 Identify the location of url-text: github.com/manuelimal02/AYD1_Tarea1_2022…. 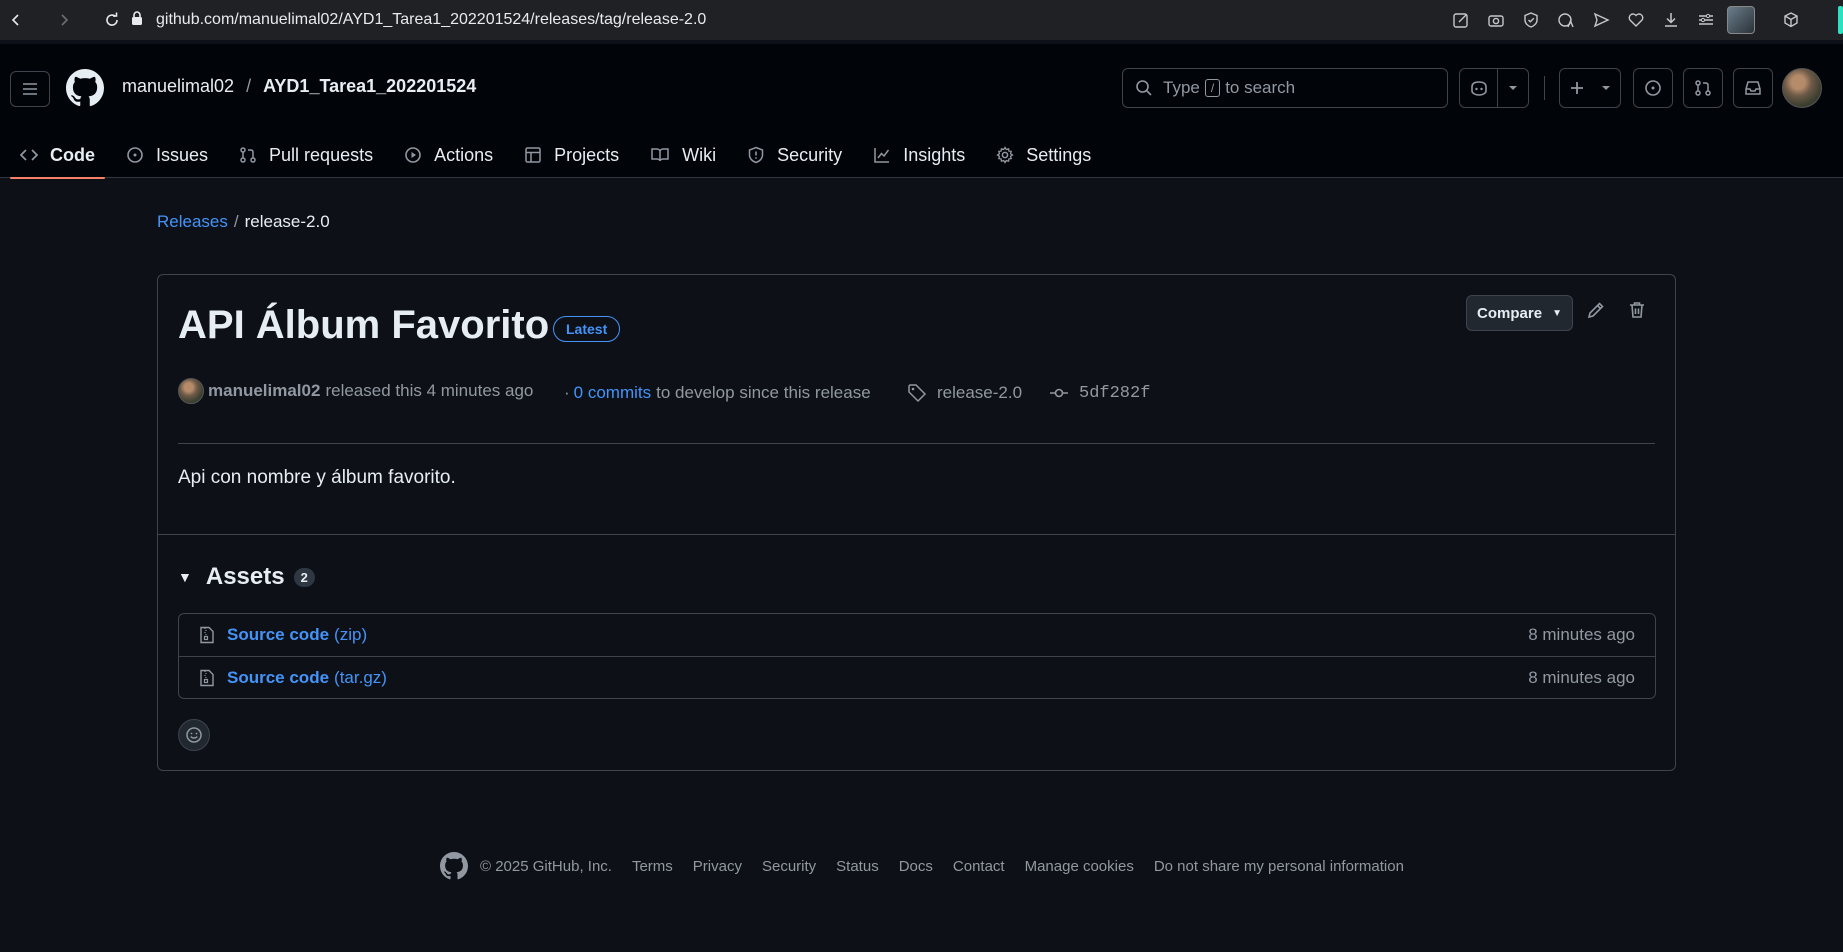
(431, 19).